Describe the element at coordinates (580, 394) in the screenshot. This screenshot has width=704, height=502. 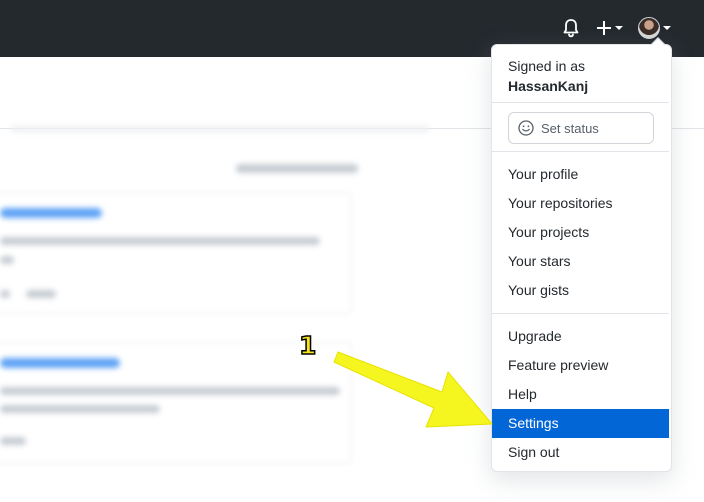
I see `menu-item-help: Help` at that location.